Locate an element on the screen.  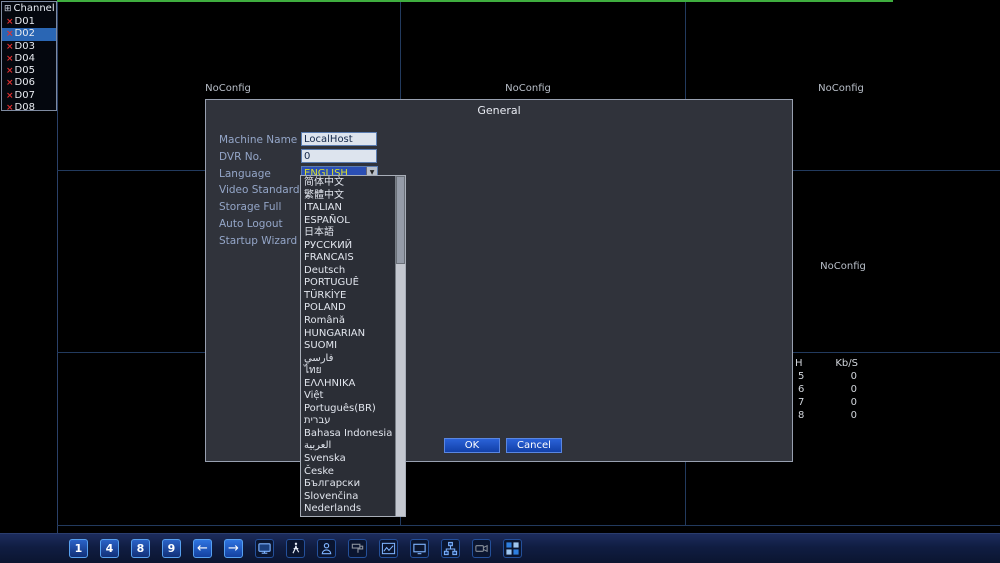
field-label: Storage Full is located at coordinates (250, 207).